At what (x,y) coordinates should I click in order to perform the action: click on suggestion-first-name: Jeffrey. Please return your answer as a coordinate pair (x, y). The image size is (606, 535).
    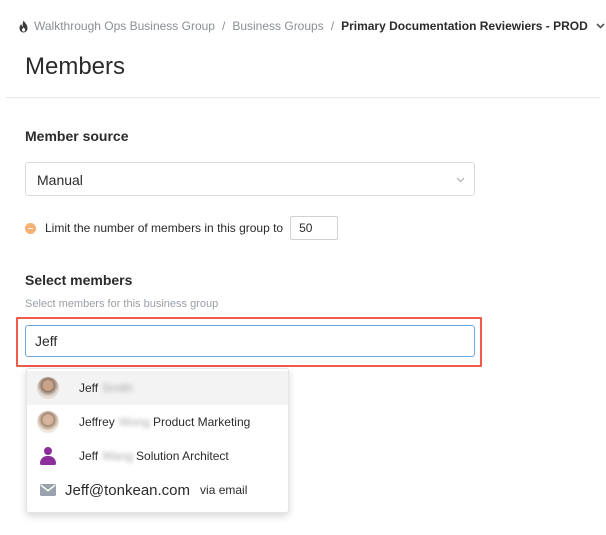
    Looking at the image, I should click on (97, 422).